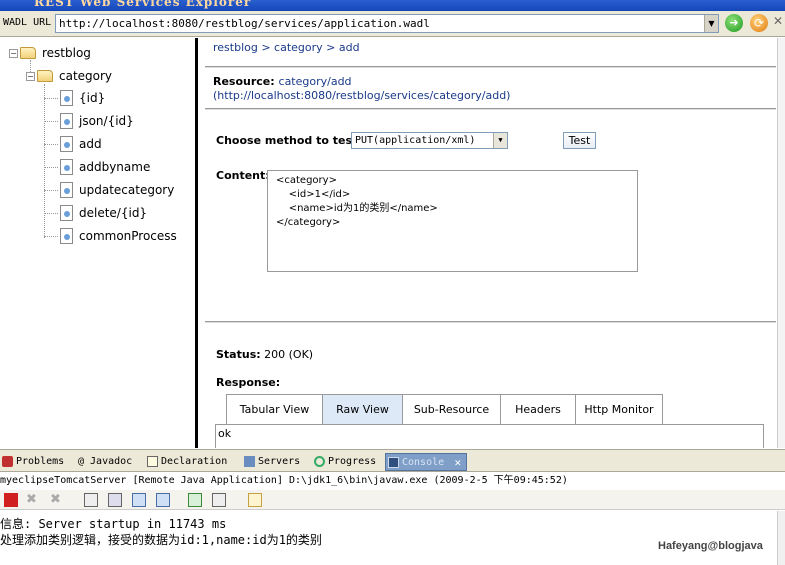 This screenshot has width=785, height=565. What do you see at coordinates (734, 23) in the screenshot?
I see `go-button: ➜` at bounding box center [734, 23].